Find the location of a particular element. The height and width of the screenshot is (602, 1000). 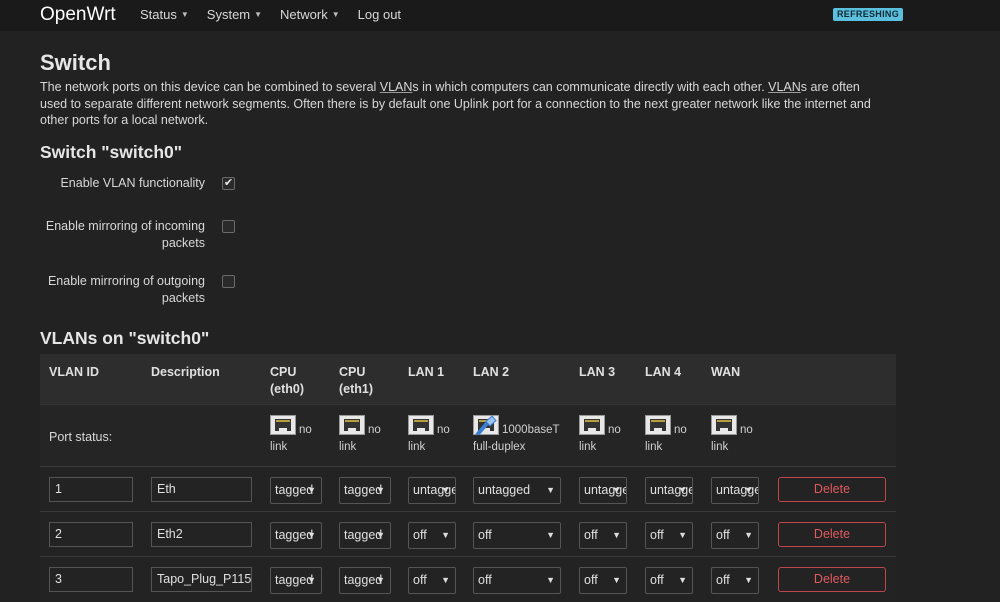

checkmark-icon: ✔ is located at coordinates (228, 183).